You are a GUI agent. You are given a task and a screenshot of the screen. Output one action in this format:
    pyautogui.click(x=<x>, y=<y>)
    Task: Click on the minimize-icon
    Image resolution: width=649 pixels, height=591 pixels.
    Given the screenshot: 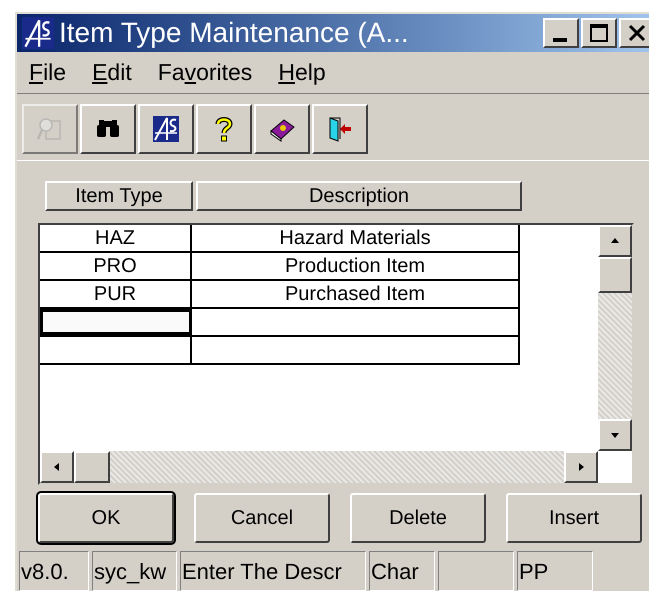 What is the action you would take?
    pyautogui.click(x=561, y=40)
    